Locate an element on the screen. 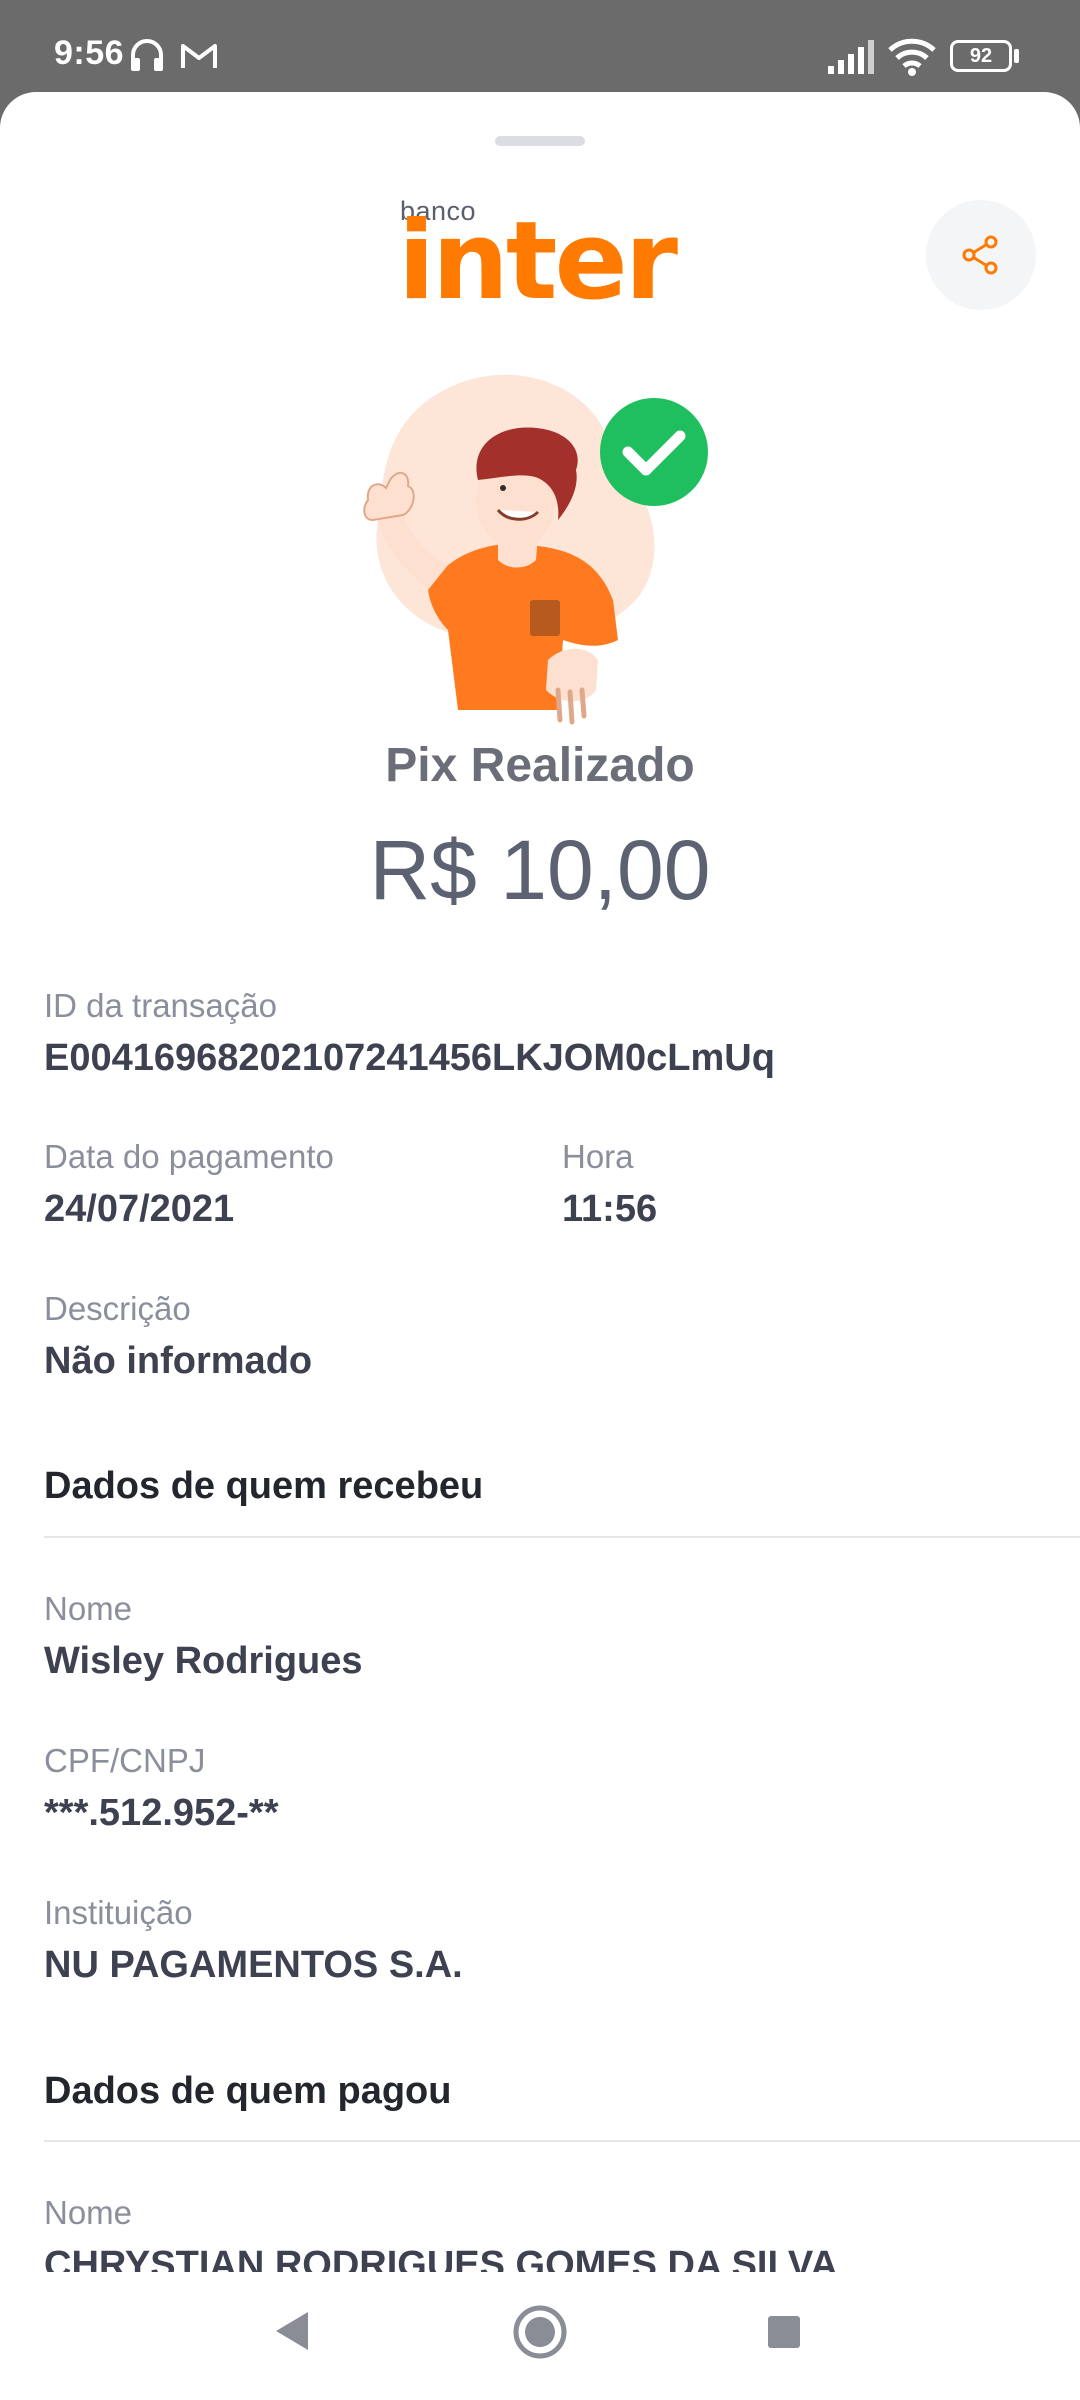 The height and width of the screenshot is (2400, 1080). navigation-bar is located at coordinates (540, 2336).